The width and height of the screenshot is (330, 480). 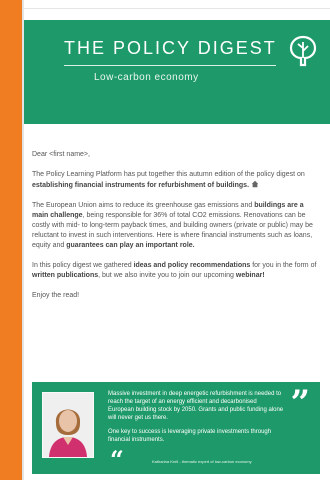 I want to click on top-strip, so click(x=177, y=4).